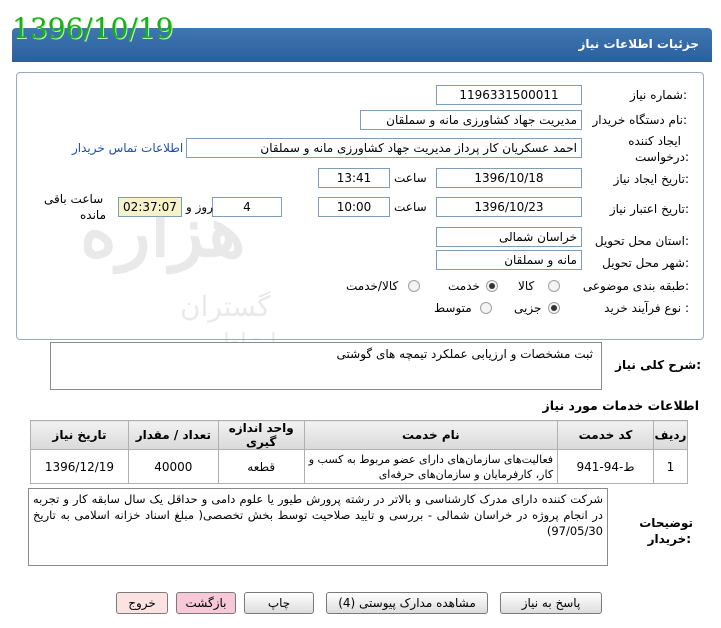 This screenshot has height=628, width=721. What do you see at coordinates (662, 157) in the screenshot?
I see `creator-label-2: درخواست:` at bounding box center [662, 157].